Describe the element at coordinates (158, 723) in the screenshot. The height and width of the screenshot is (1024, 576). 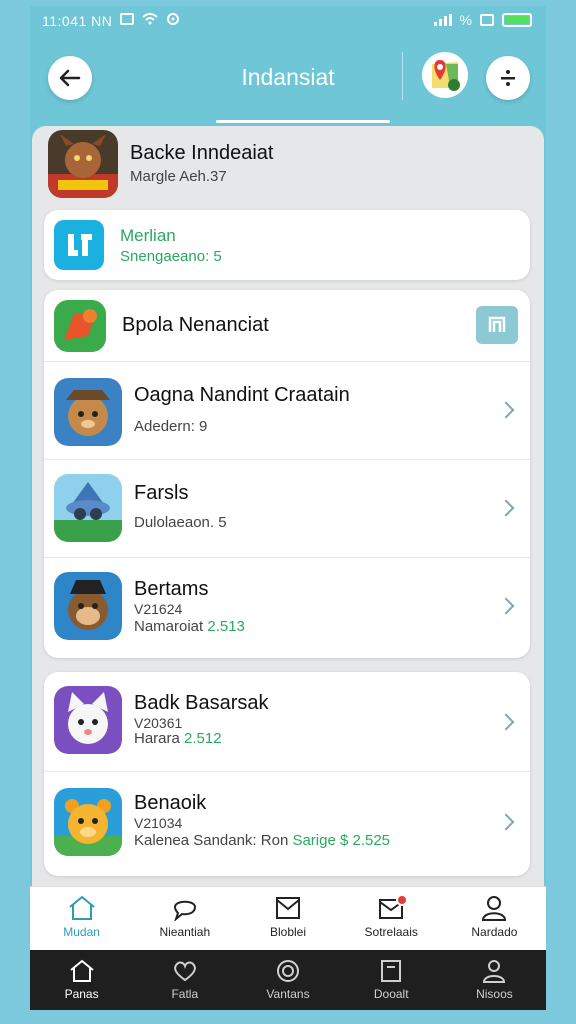
I see `app-version: V20361` at that location.